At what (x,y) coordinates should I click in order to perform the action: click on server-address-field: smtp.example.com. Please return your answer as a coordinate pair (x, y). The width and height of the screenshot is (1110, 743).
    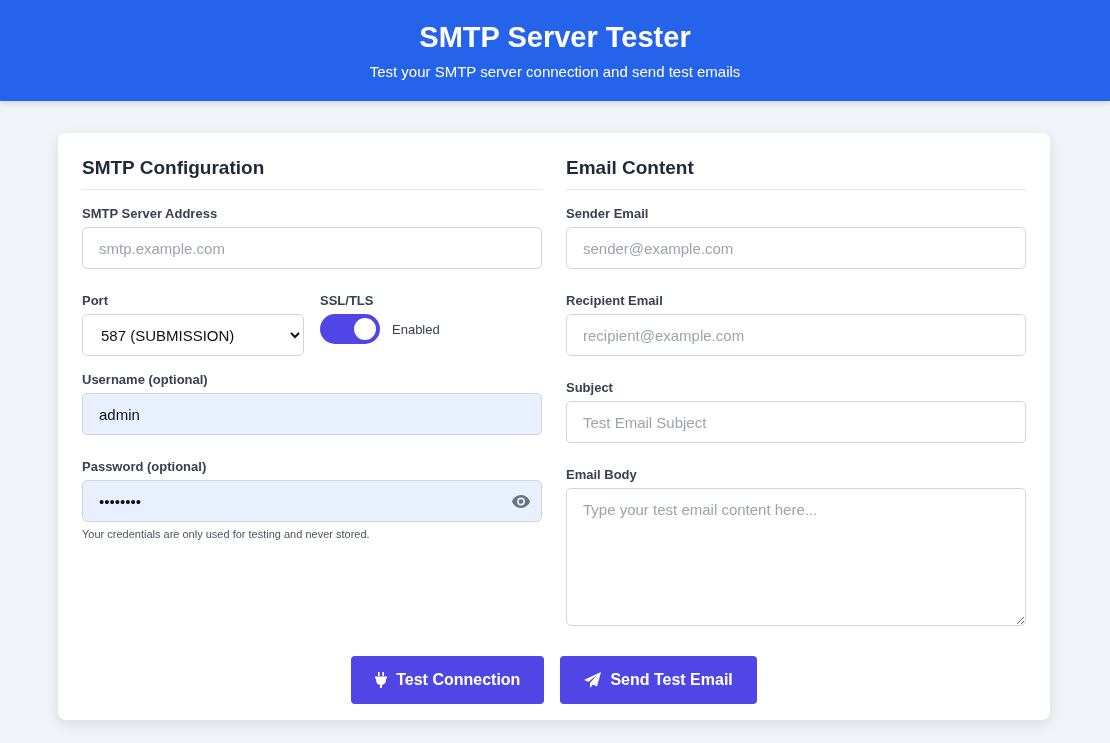
    Looking at the image, I should click on (312, 248).